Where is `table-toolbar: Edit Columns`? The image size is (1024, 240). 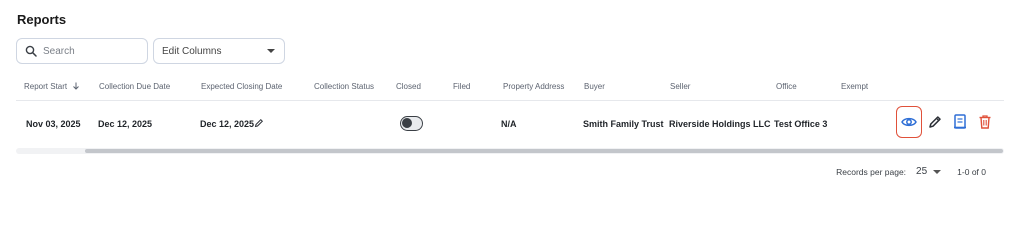 table-toolbar: Edit Columns is located at coordinates (150, 51).